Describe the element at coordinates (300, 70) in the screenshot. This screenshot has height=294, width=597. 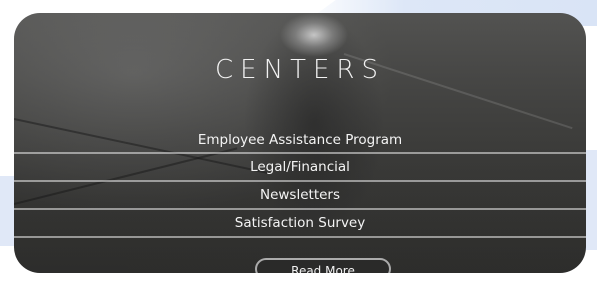
I see `centers-heading: CENTERS` at that location.